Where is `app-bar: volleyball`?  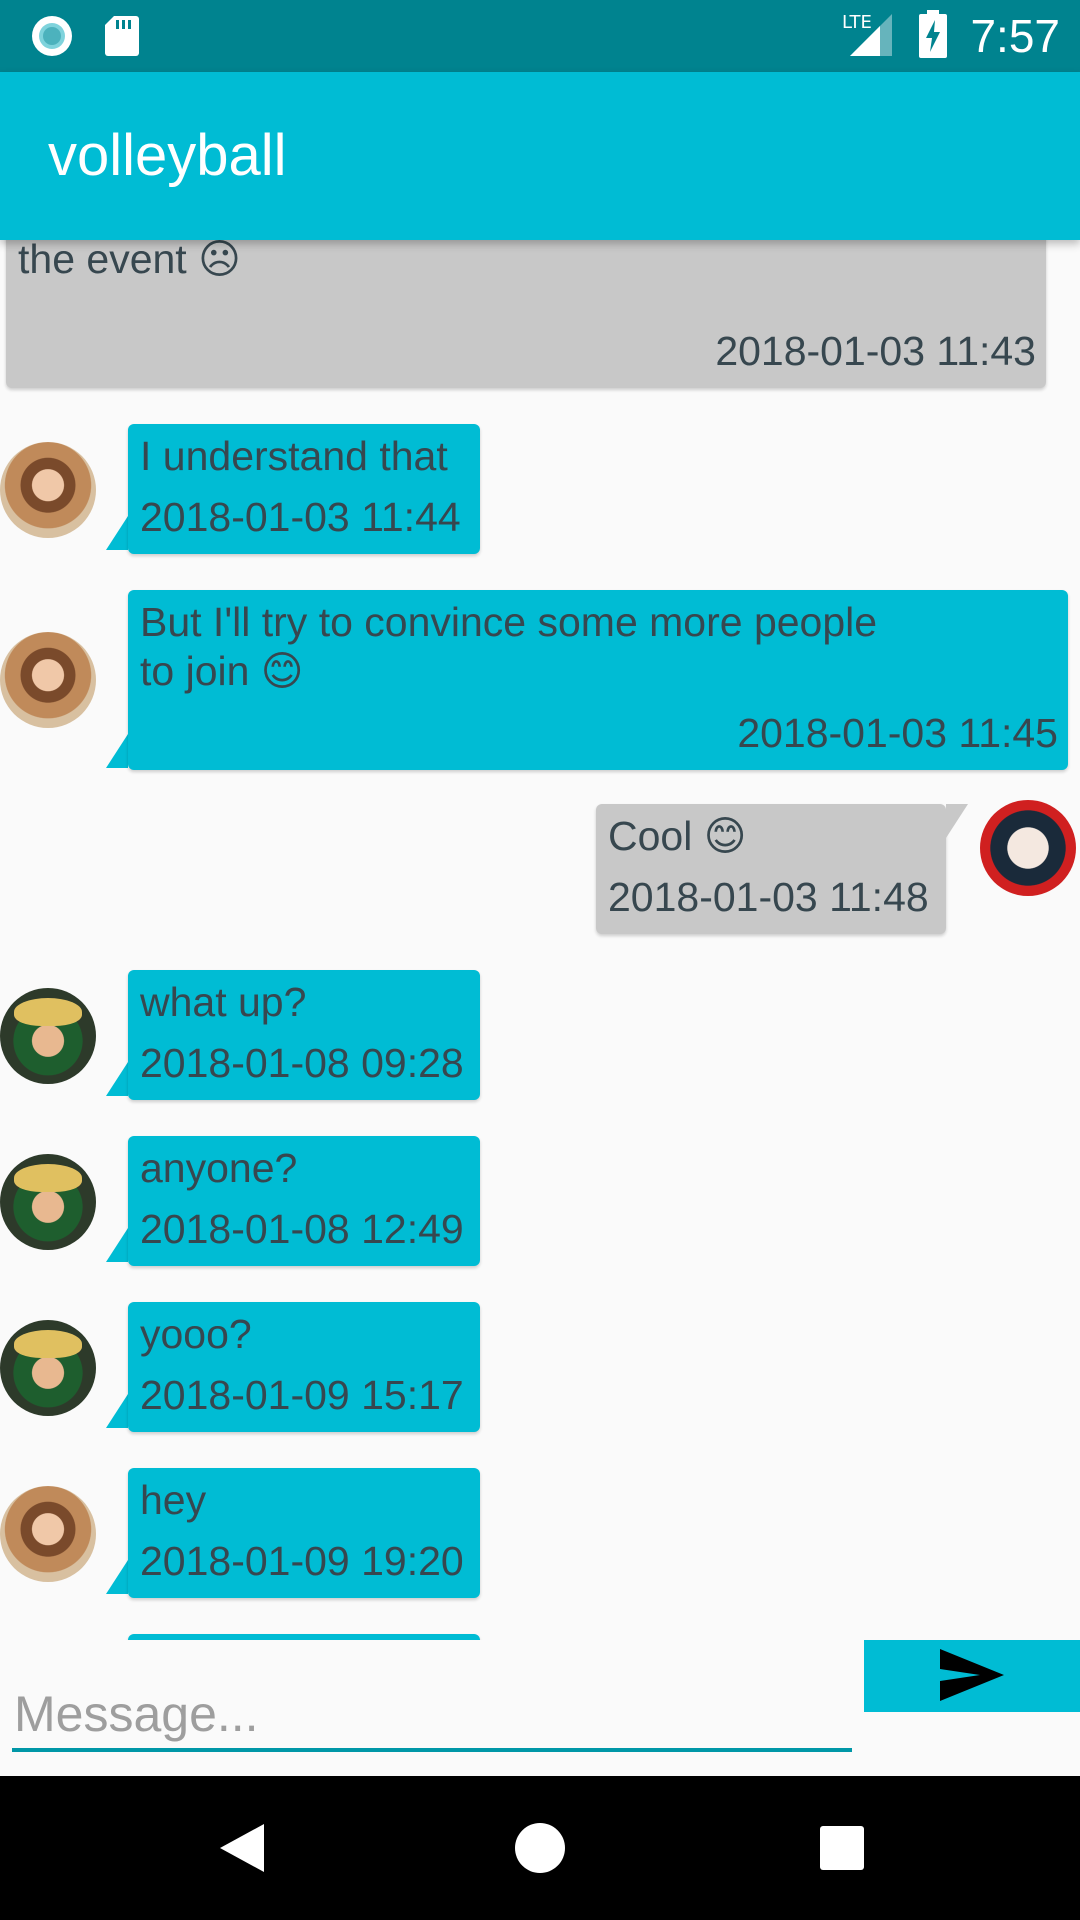 app-bar: volleyball is located at coordinates (540, 156).